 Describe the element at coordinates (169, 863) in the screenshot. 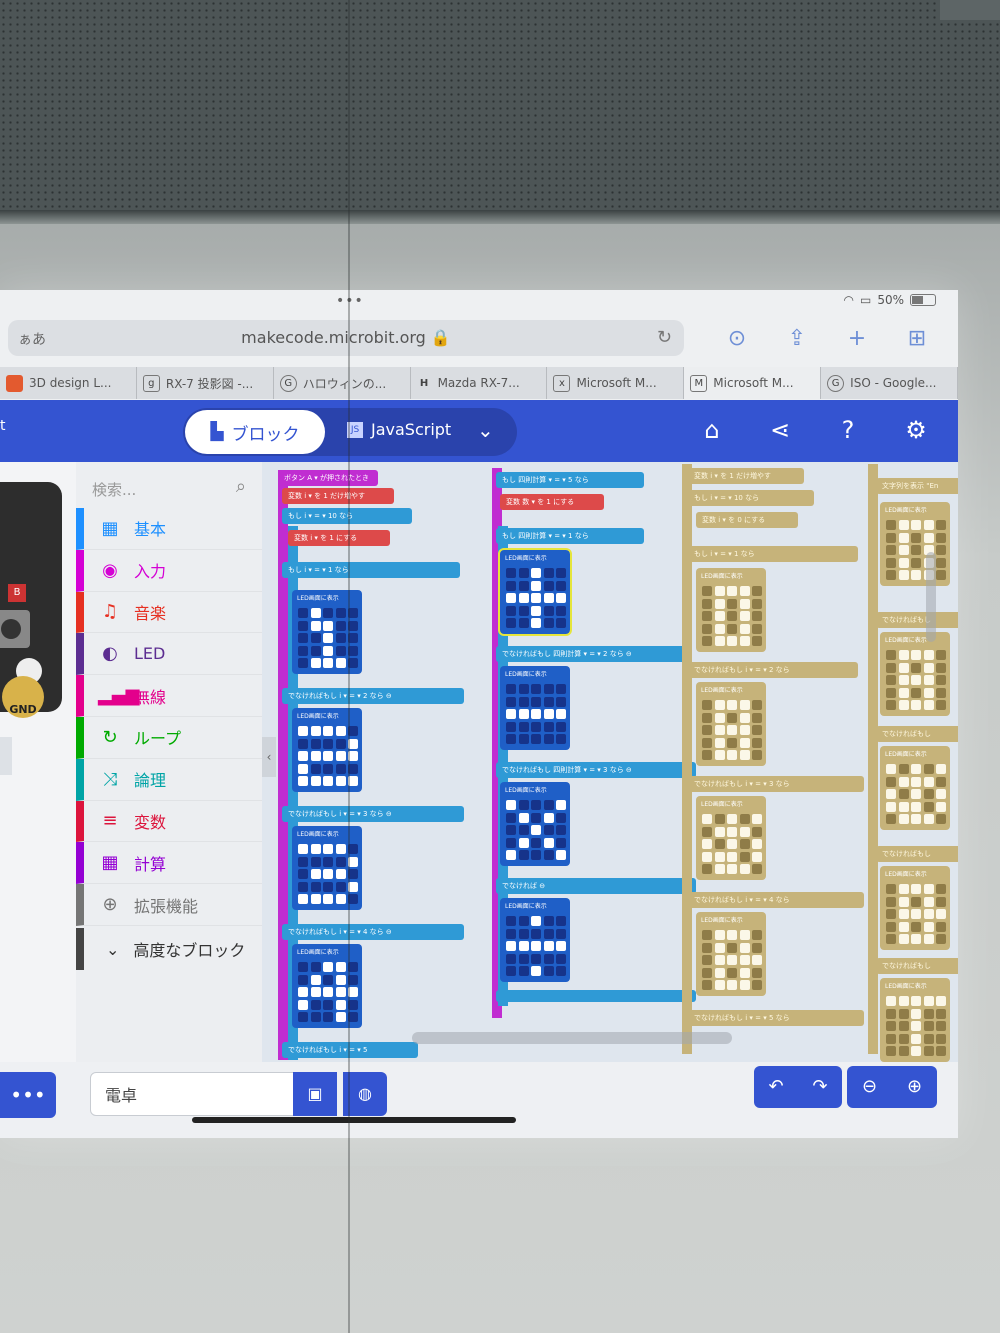

I see `category-math: ▦ 計算` at that location.